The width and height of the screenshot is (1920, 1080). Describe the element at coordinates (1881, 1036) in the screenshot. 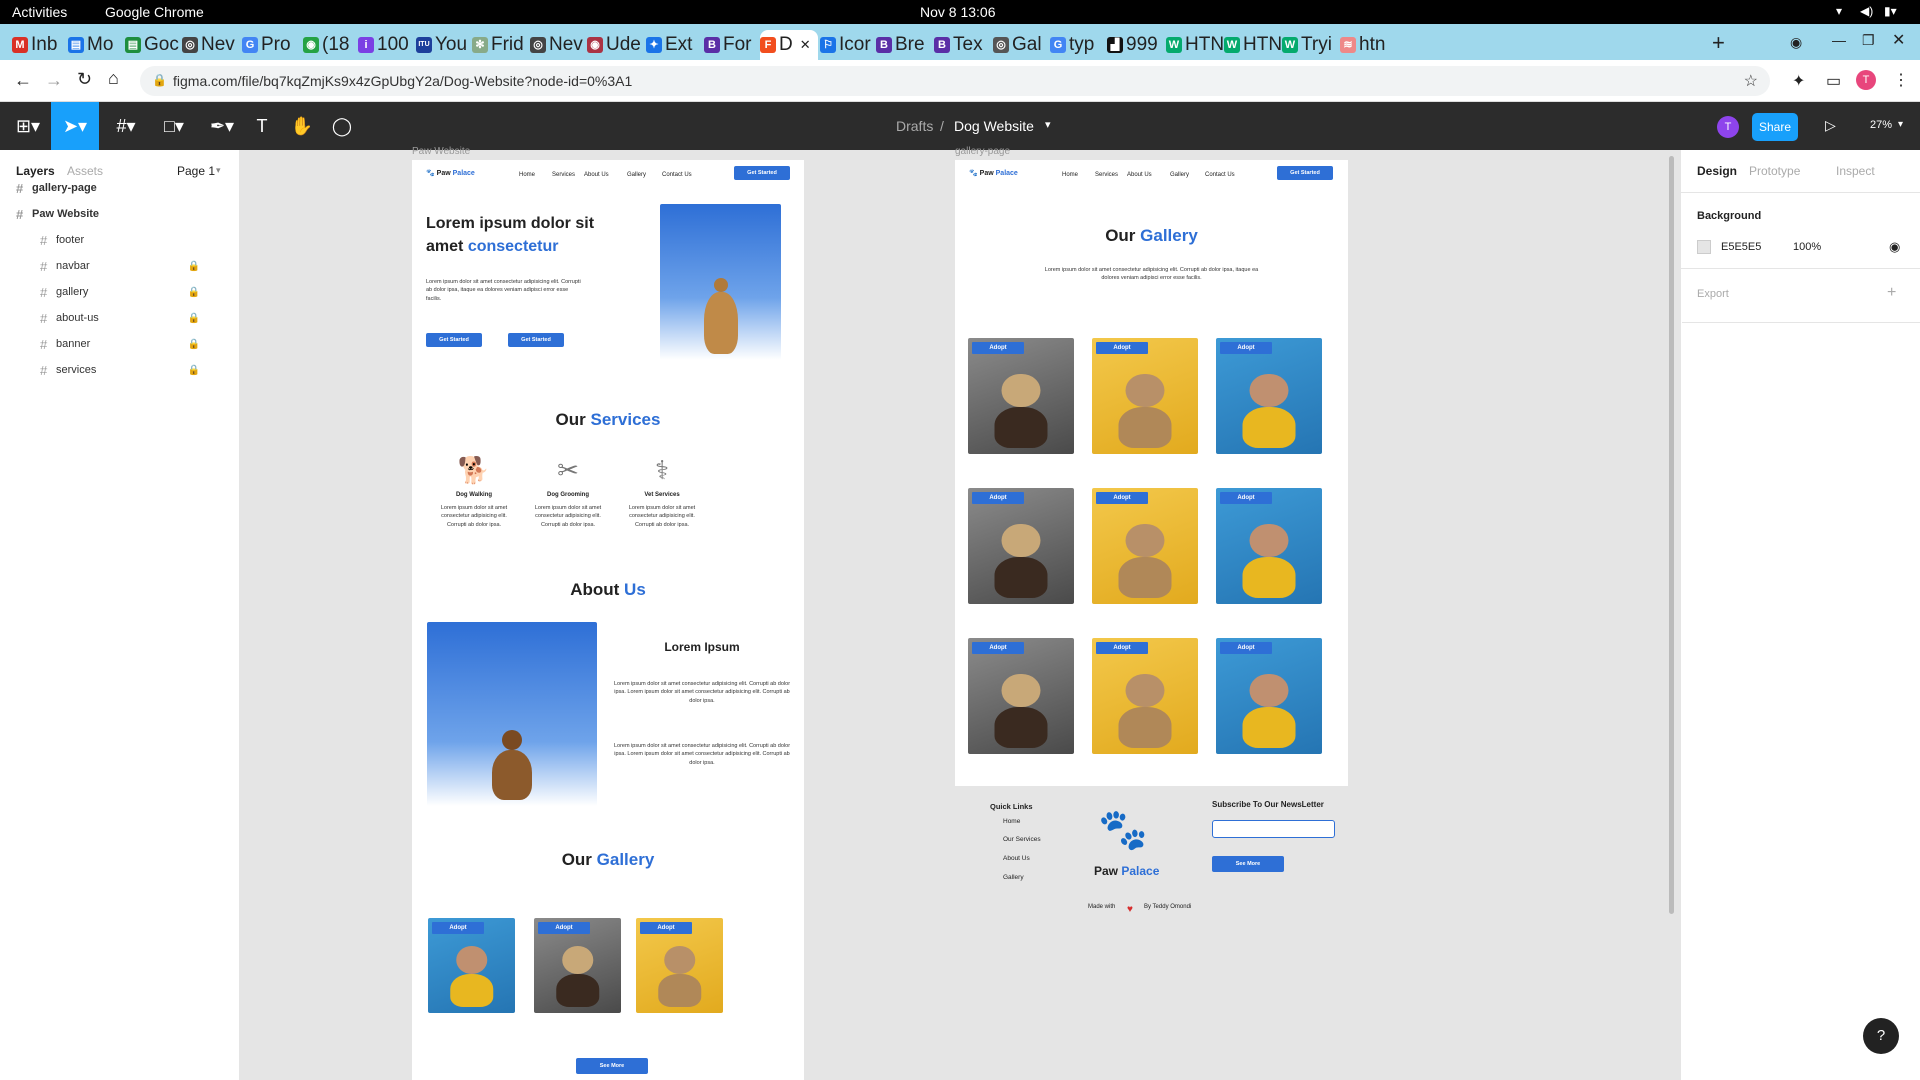

I see `help-button: ?` at that location.